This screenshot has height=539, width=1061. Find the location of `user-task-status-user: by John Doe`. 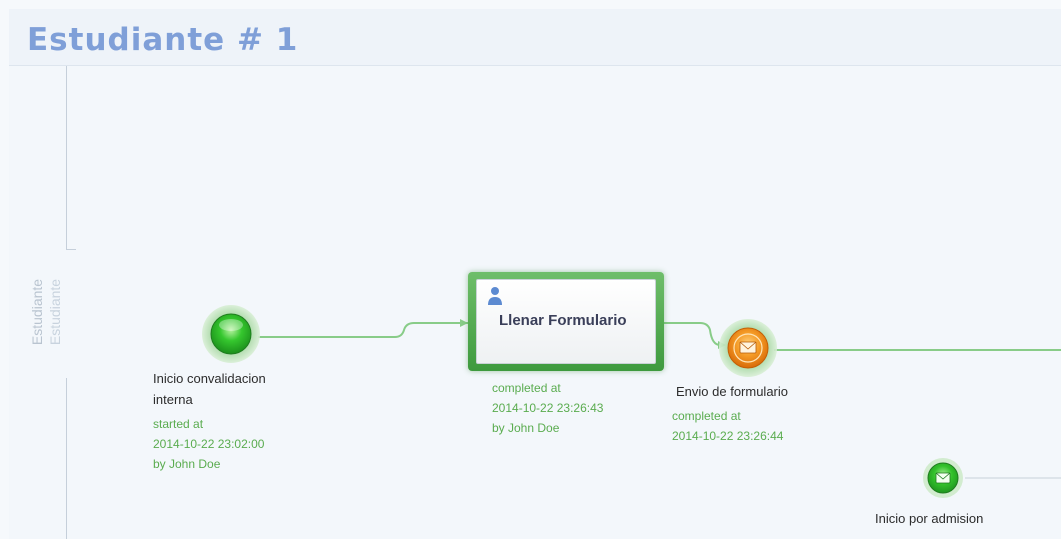

user-task-status-user: by John Doe is located at coordinates (526, 428).